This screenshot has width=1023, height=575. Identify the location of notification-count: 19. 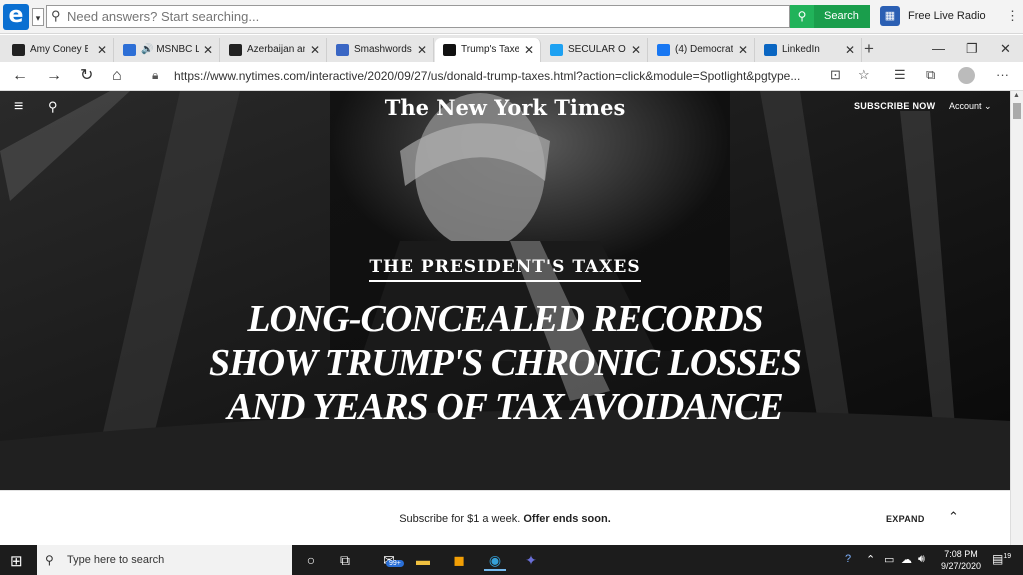
(1007, 556).